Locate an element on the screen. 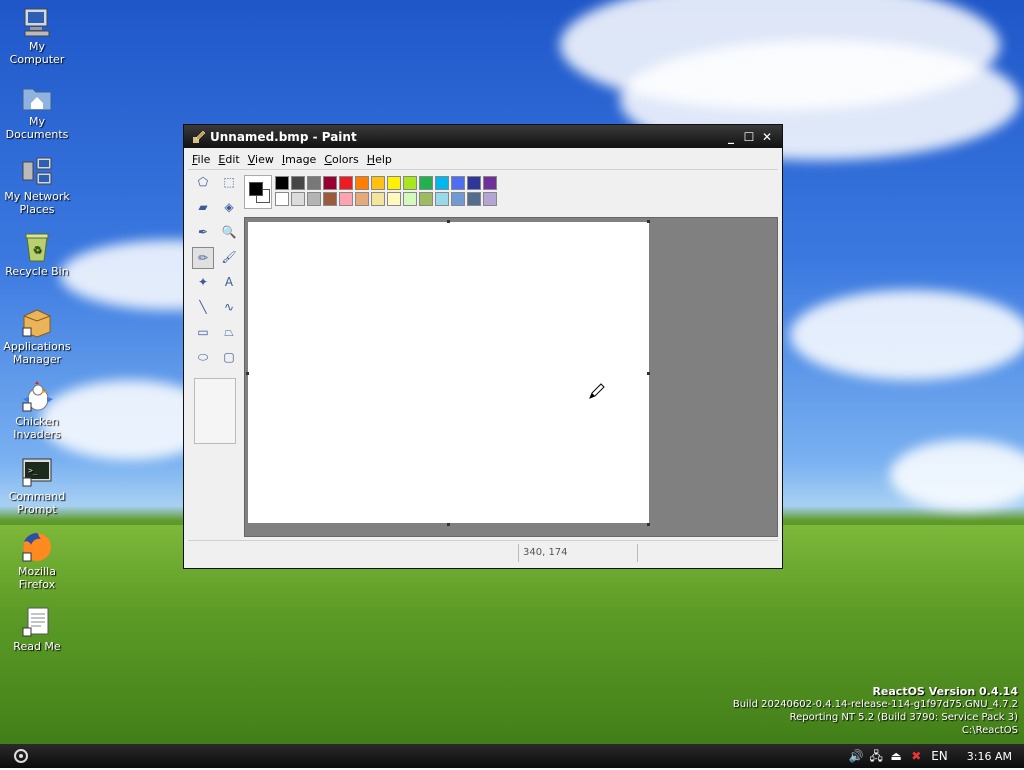 The height and width of the screenshot is (770, 1024). reactos-logo-icon is located at coordinates (21, 756).